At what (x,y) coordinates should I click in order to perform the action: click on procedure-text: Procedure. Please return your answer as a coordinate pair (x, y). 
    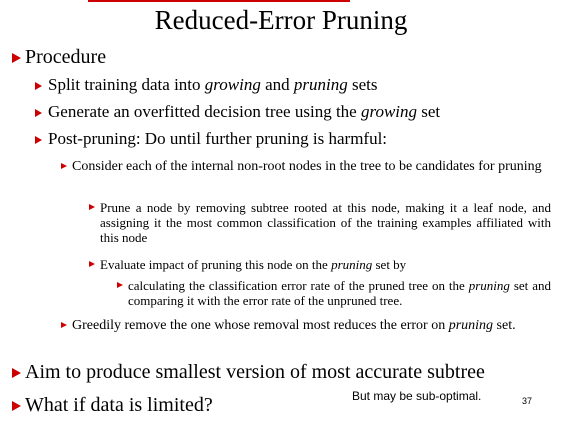
    Looking at the image, I should click on (66, 57).